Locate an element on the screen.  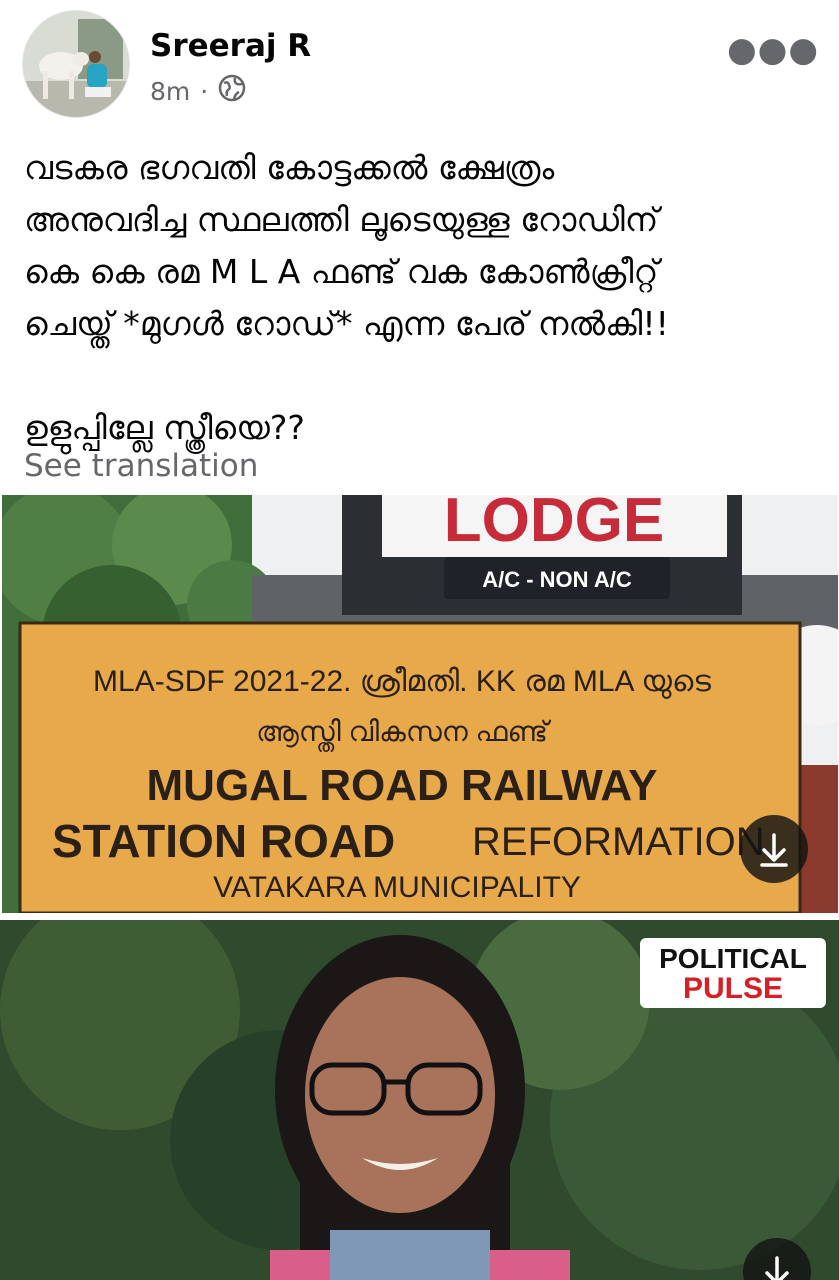
board-line-5: VATAKARA MUNICIPALITY is located at coordinates (397, 887).